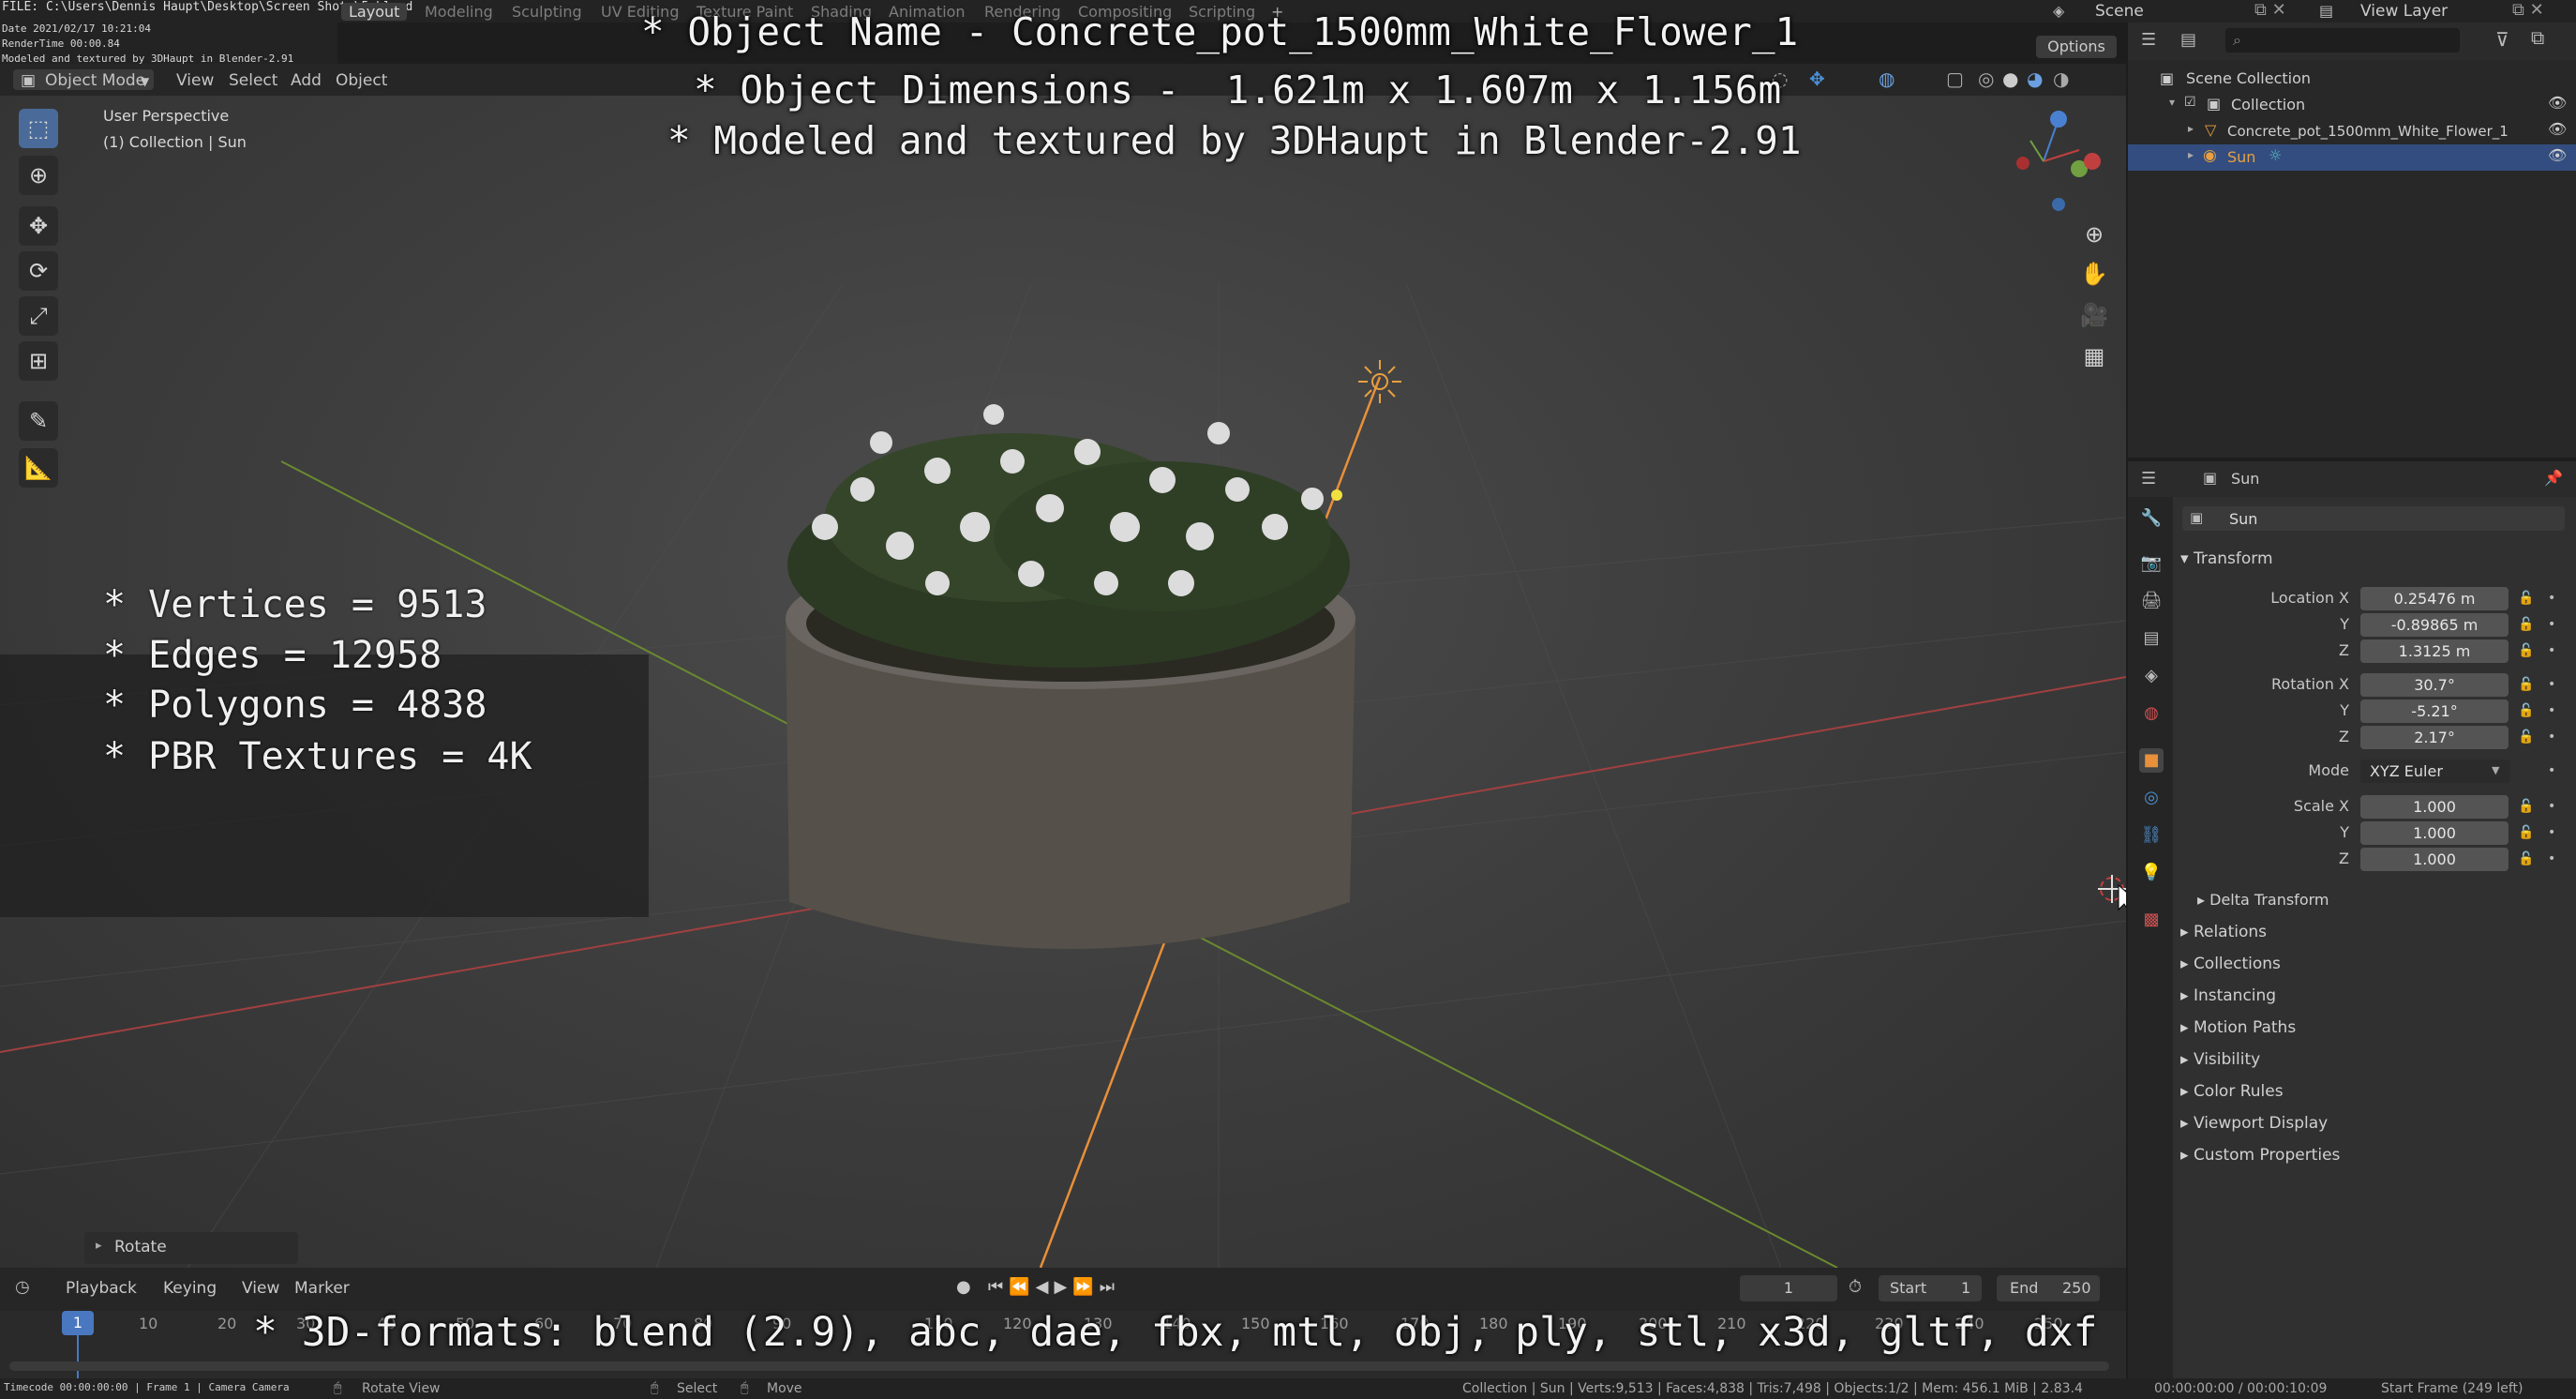 The image size is (2576, 1399). What do you see at coordinates (253, 80) in the screenshot?
I see `menu-select: Select` at bounding box center [253, 80].